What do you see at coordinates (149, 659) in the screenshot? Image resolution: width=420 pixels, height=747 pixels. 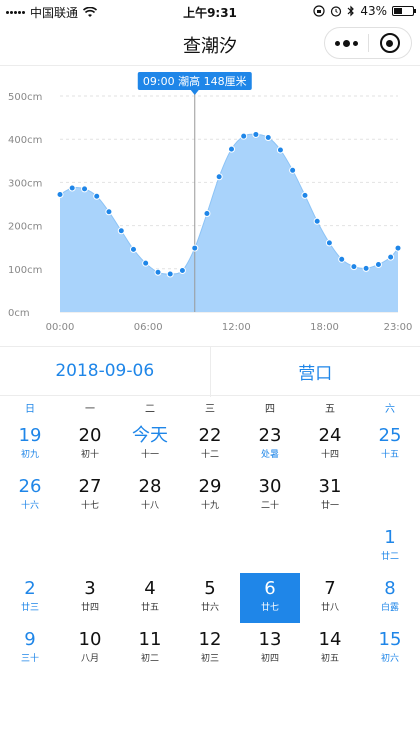 I see `lunar-date: 初二` at bounding box center [149, 659].